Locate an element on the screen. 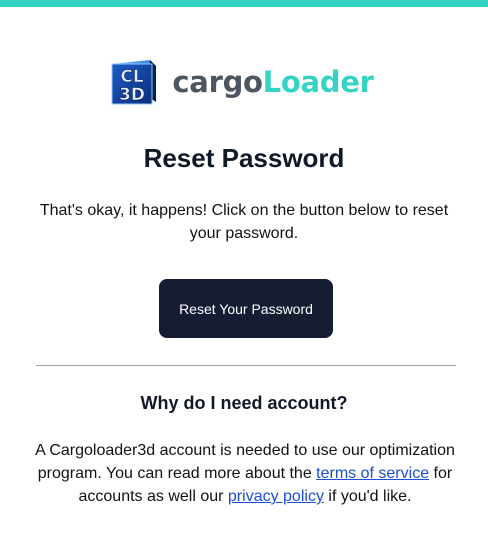  cargoloader-cube-logo-icon: CL 3D is located at coordinates (134, 82).